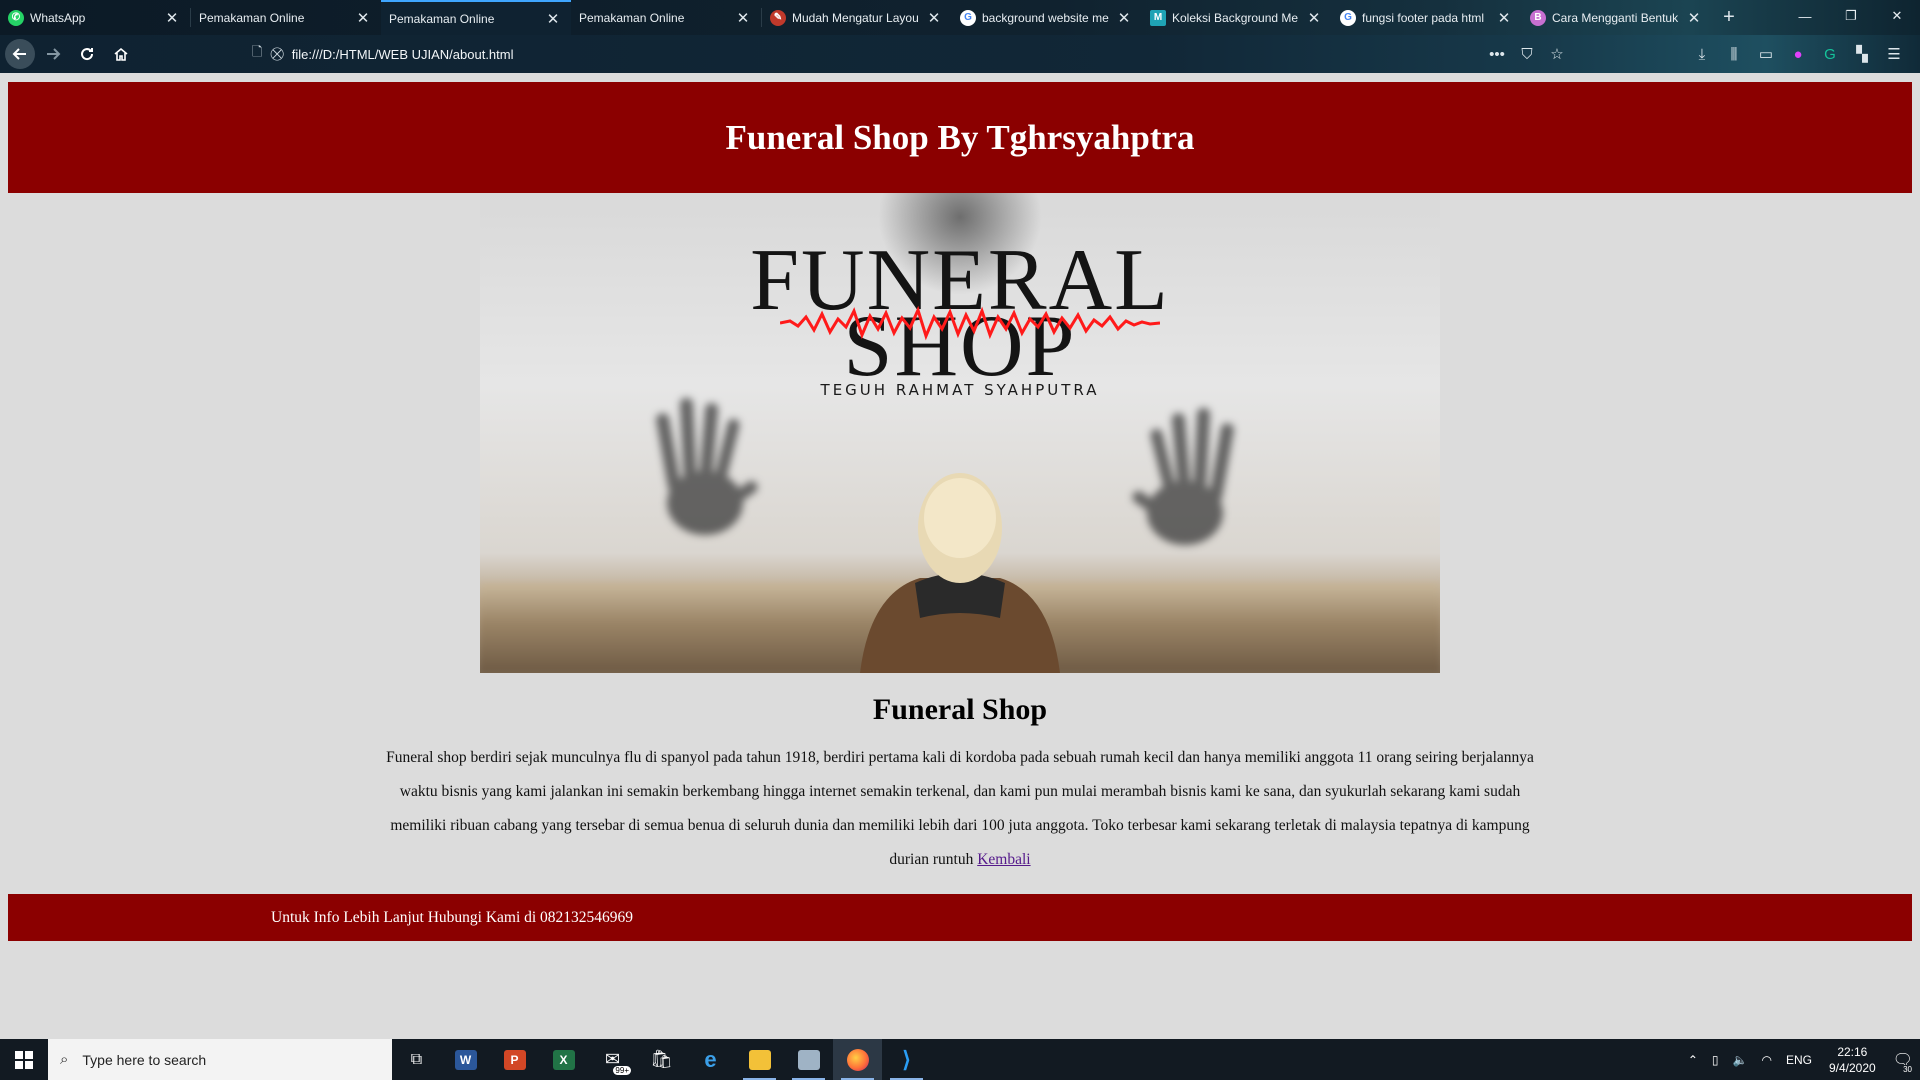 The image size is (1920, 1080). Describe the element at coordinates (622, 1070) in the screenshot. I see `mail-badge: 99+` at that location.